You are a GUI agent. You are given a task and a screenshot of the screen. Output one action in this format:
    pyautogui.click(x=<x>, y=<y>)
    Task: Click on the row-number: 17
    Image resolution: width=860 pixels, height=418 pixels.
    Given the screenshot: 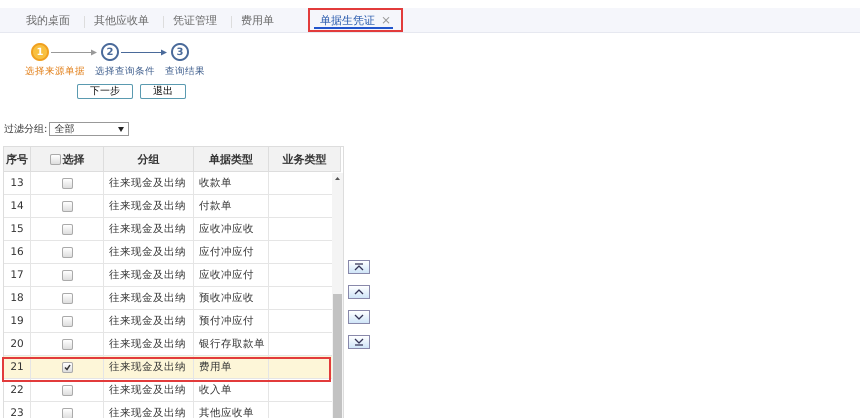 What is the action you would take?
    pyautogui.click(x=17, y=275)
    